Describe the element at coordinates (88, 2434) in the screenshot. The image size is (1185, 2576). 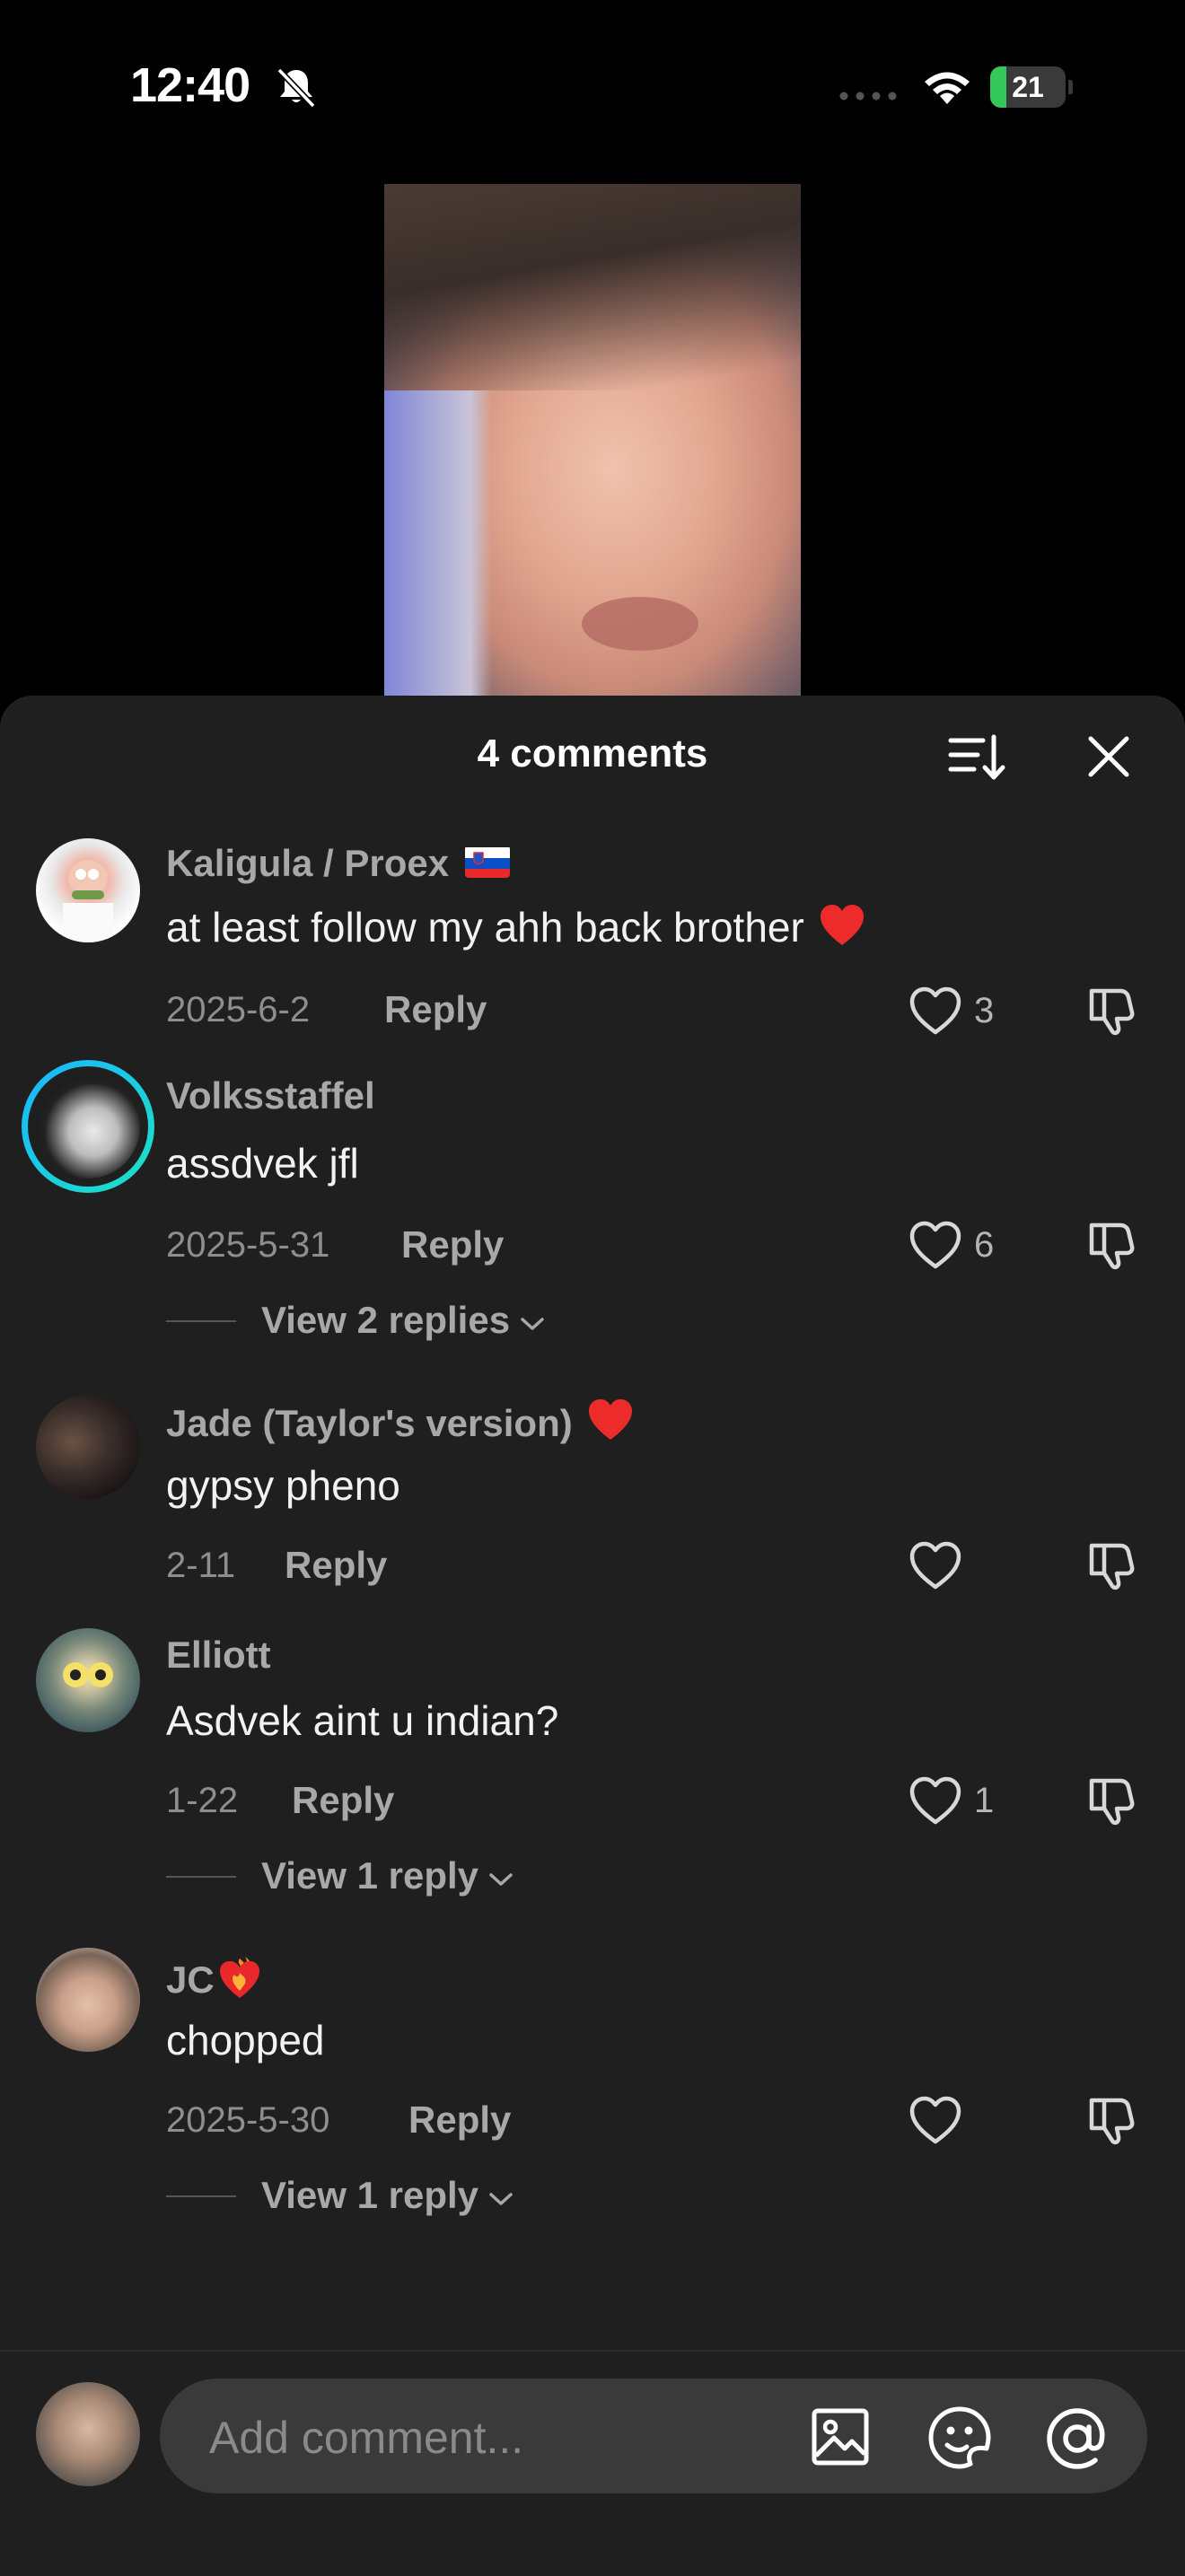
I see `my-avatar` at that location.